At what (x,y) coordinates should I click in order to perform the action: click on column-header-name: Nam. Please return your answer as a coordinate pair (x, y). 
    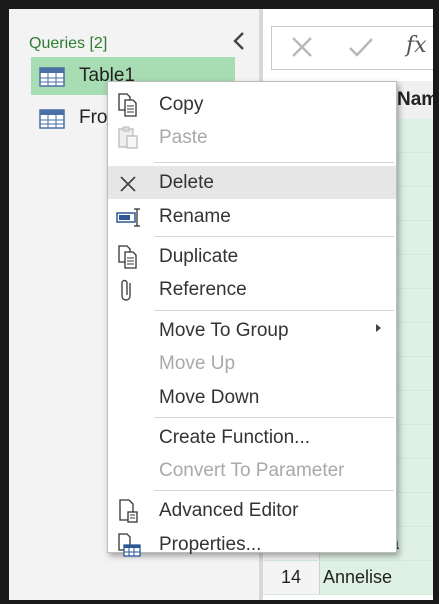
    Looking at the image, I should click on (415, 100).